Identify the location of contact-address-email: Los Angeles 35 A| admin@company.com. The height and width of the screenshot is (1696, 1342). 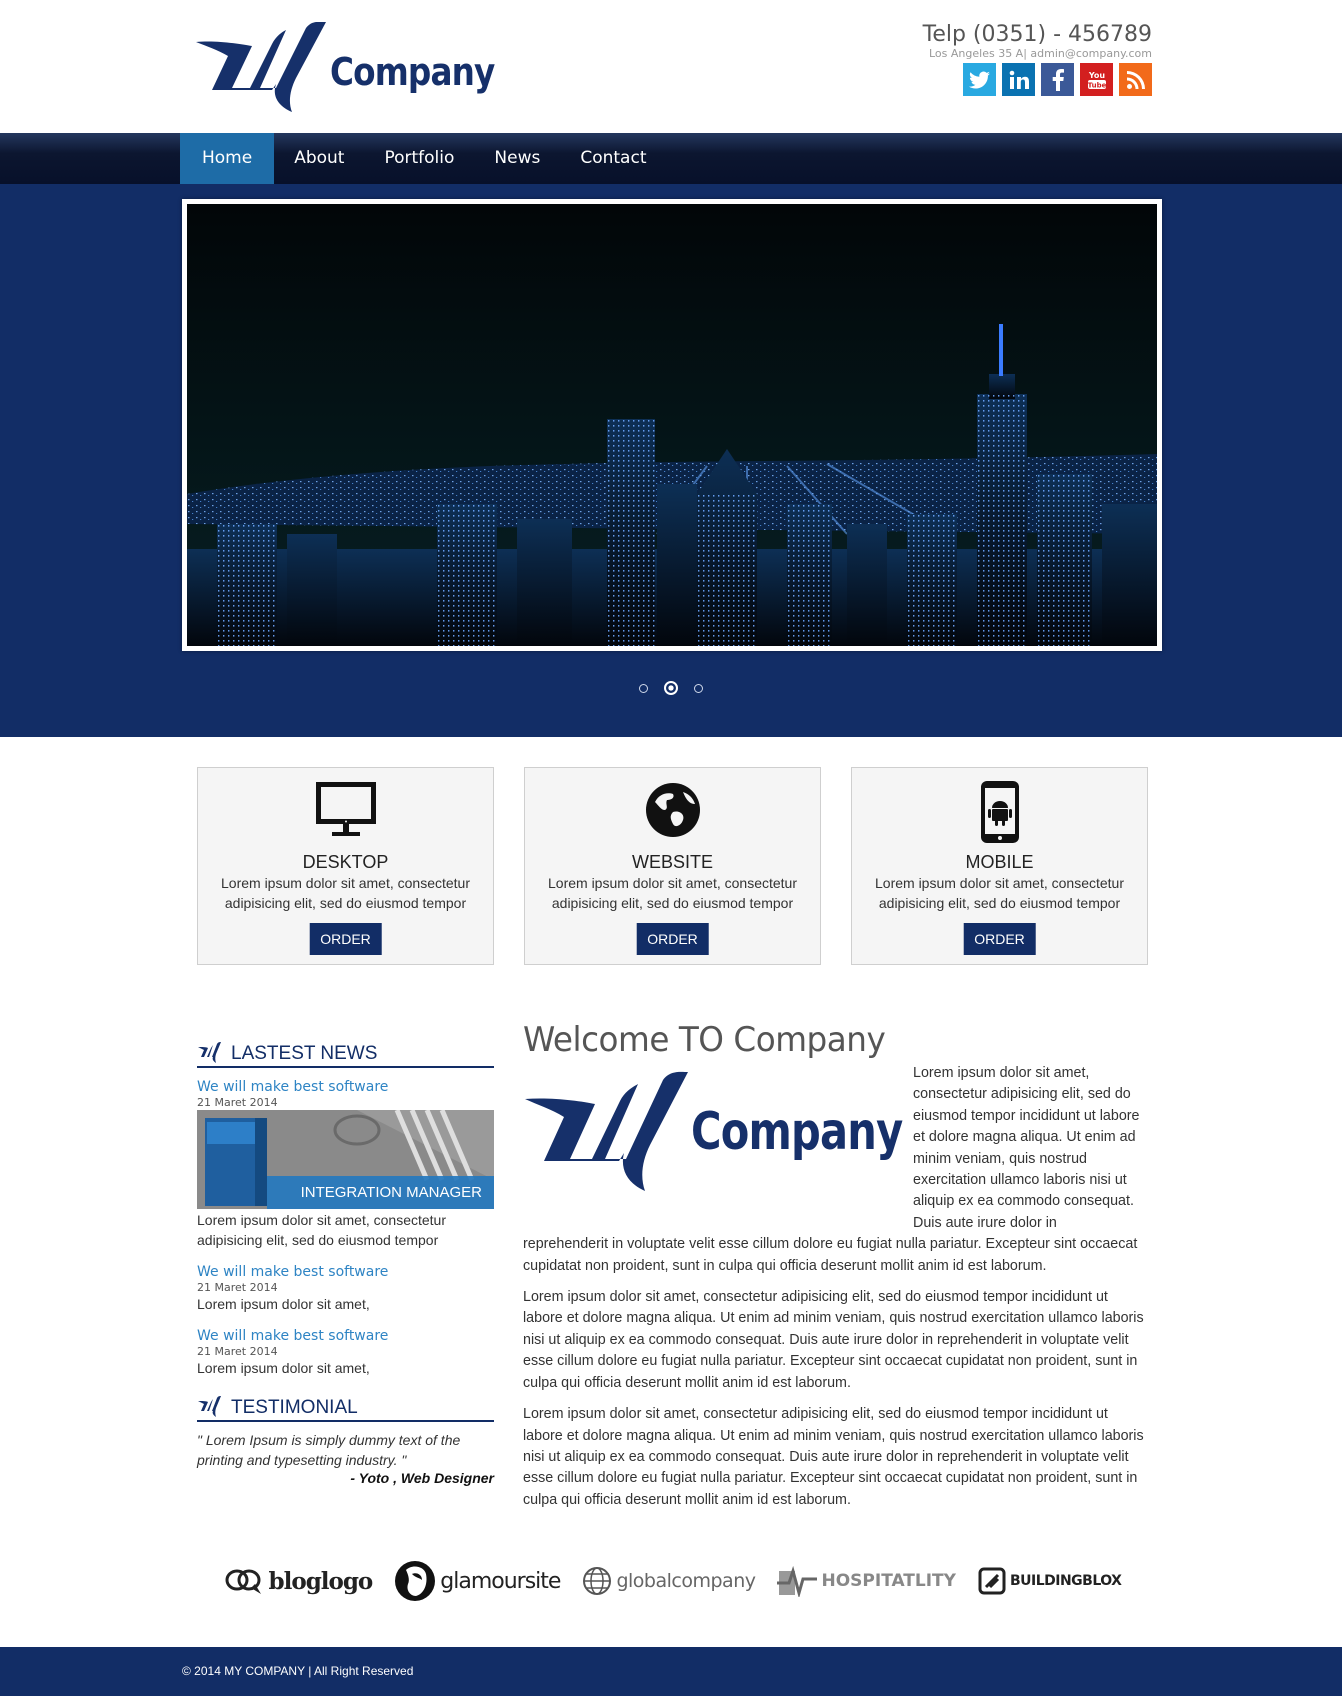
(1040, 53).